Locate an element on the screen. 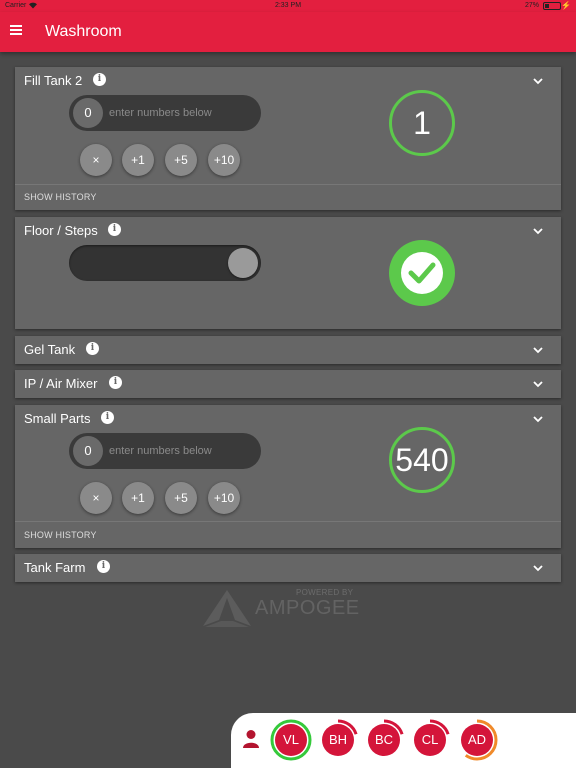  card-gel-tank: Gel Tank i is located at coordinates (288, 350).